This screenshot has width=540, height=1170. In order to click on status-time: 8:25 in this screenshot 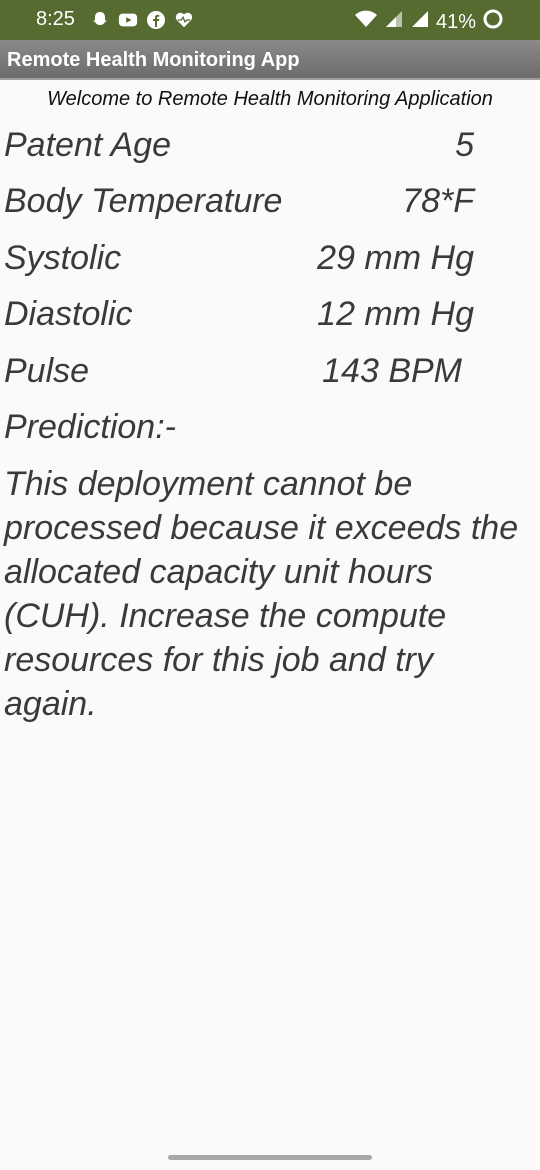, I will do `click(55, 19)`.